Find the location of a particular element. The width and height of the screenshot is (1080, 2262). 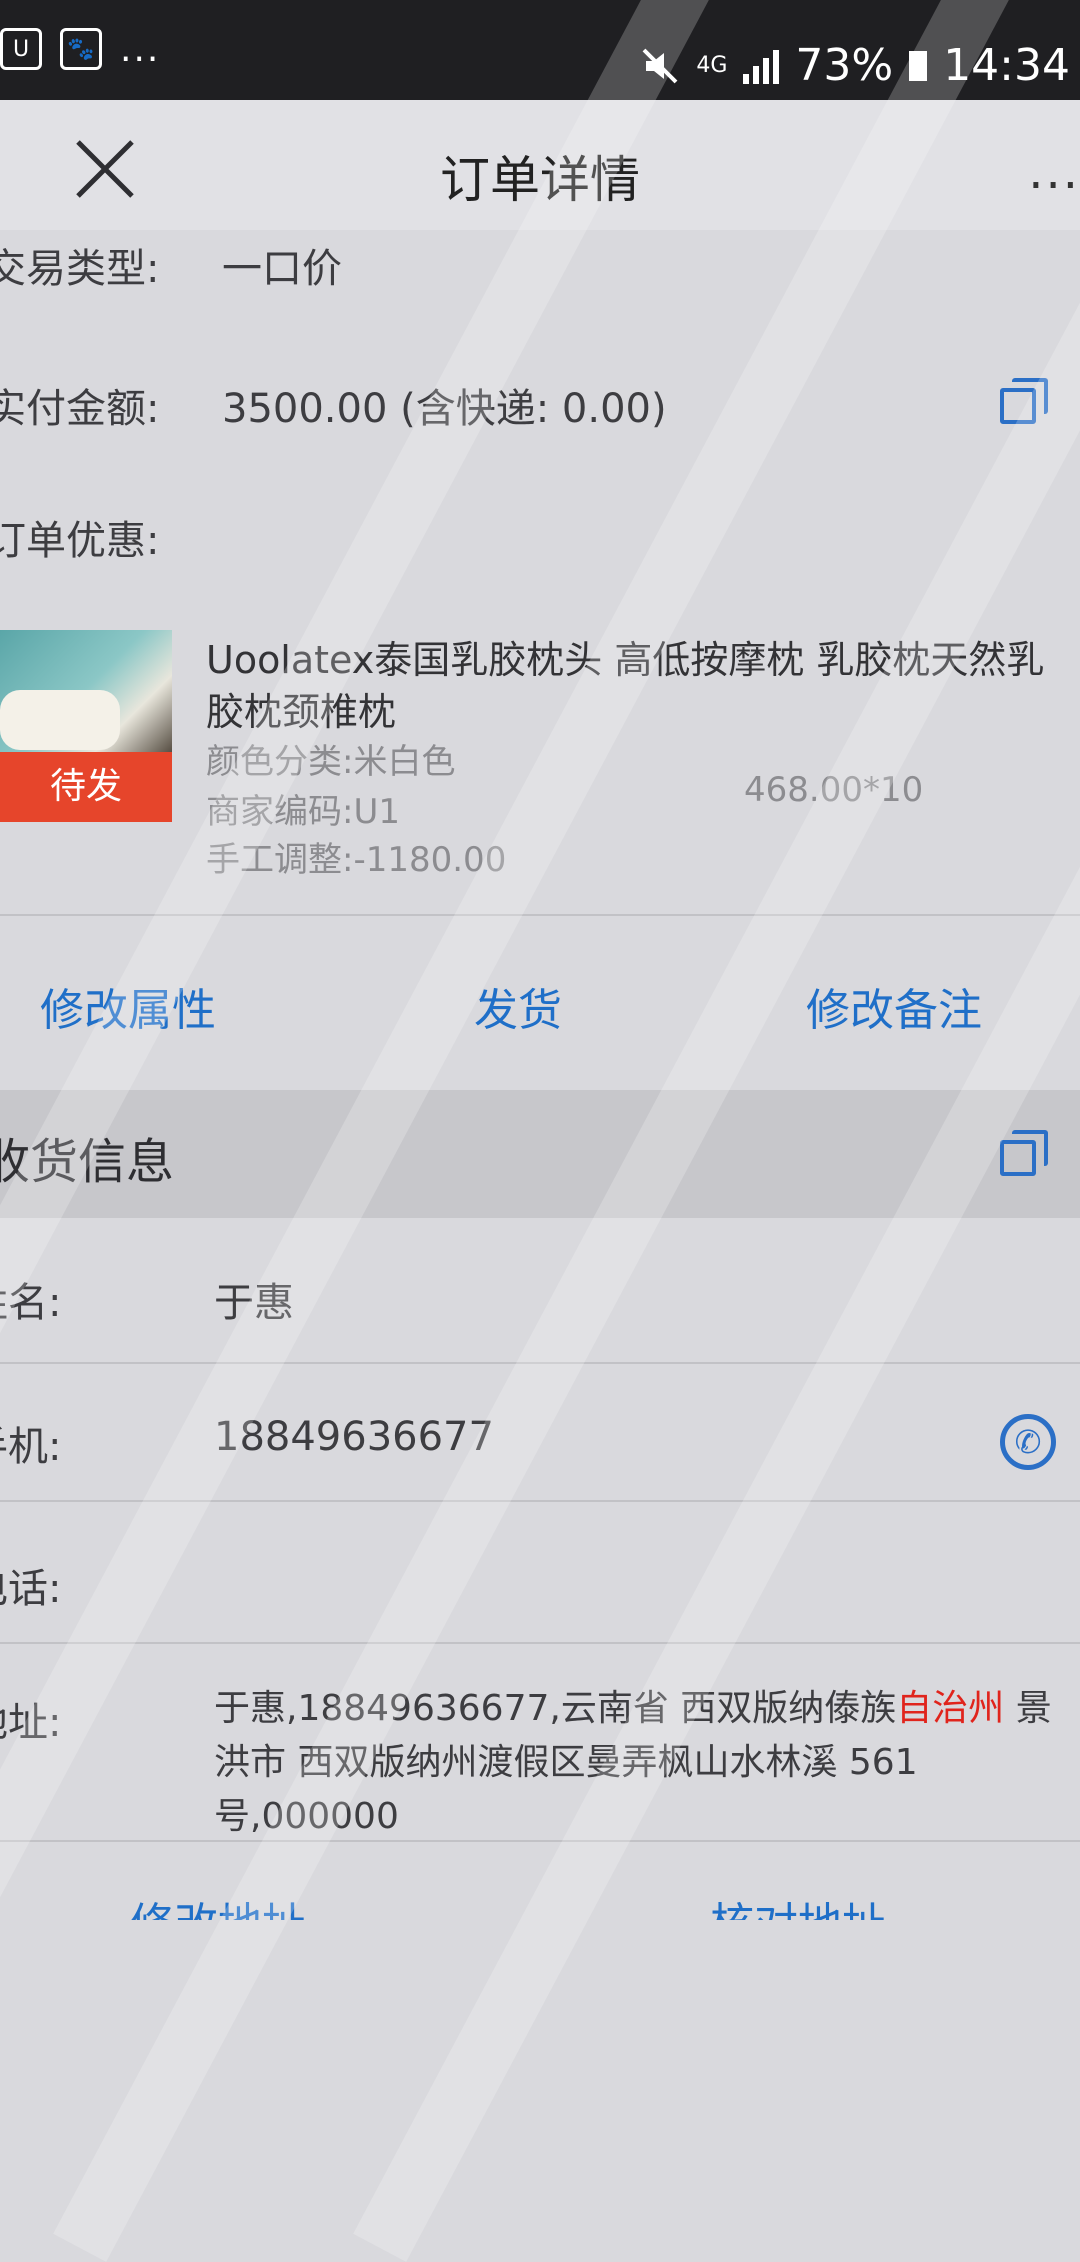

address-text-1: 于惠,18849636677,云南省 西双版纳傣族 is located at coordinates (555, 1708).